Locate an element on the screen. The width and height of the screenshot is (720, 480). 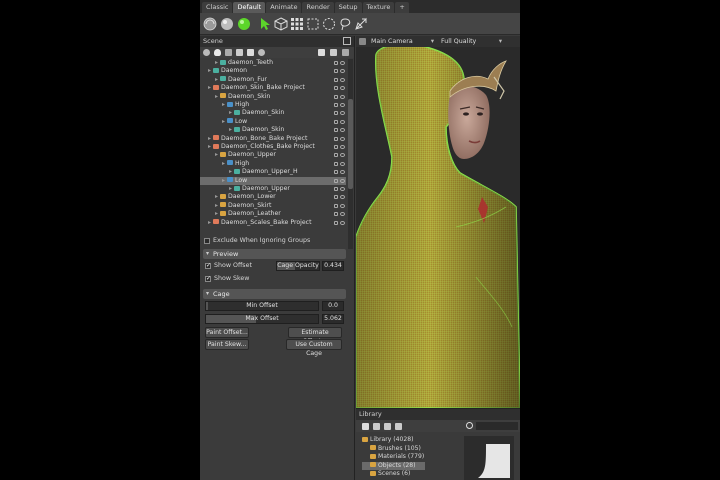
object-icon is located at coordinates (239, 52).